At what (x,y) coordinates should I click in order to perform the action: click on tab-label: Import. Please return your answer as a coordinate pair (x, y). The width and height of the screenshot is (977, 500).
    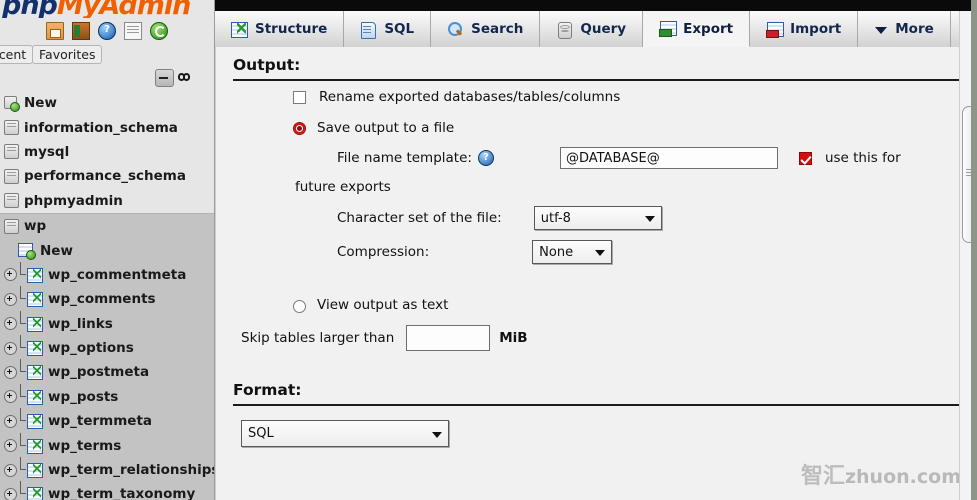
    Looking at the image, I should click on (816, 29).